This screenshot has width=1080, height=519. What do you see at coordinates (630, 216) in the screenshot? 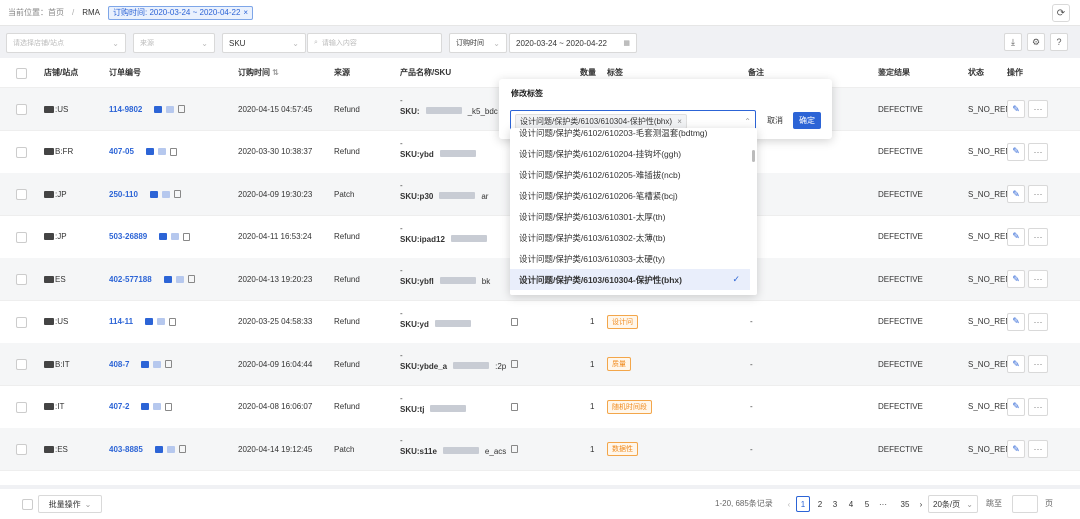
I see `tag-option: 设计问题/保护类/6103/610301-太厚(th)` at bounding box center [630, 216].